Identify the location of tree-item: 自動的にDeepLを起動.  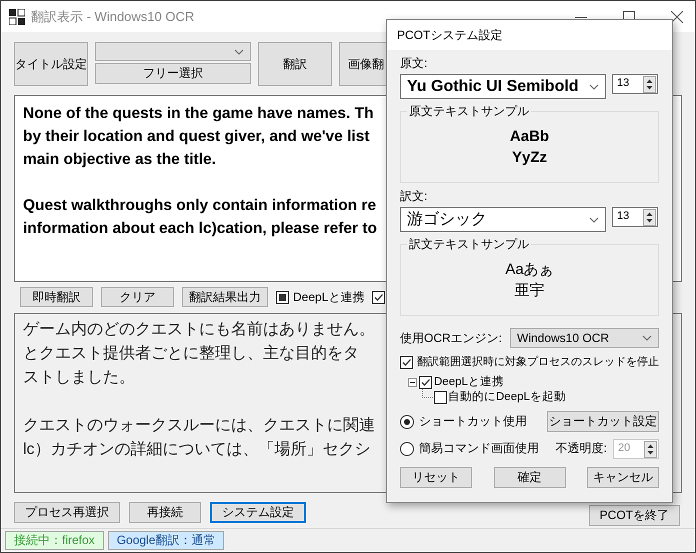
(507, 397).